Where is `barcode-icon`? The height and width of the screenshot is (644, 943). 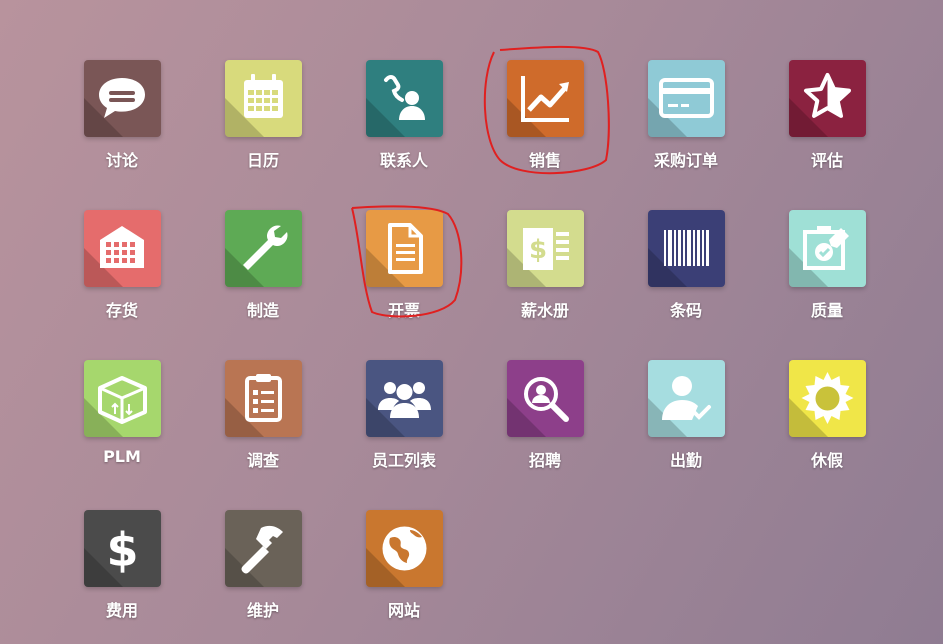 barcode-icon is located at coordinates (686, 248).